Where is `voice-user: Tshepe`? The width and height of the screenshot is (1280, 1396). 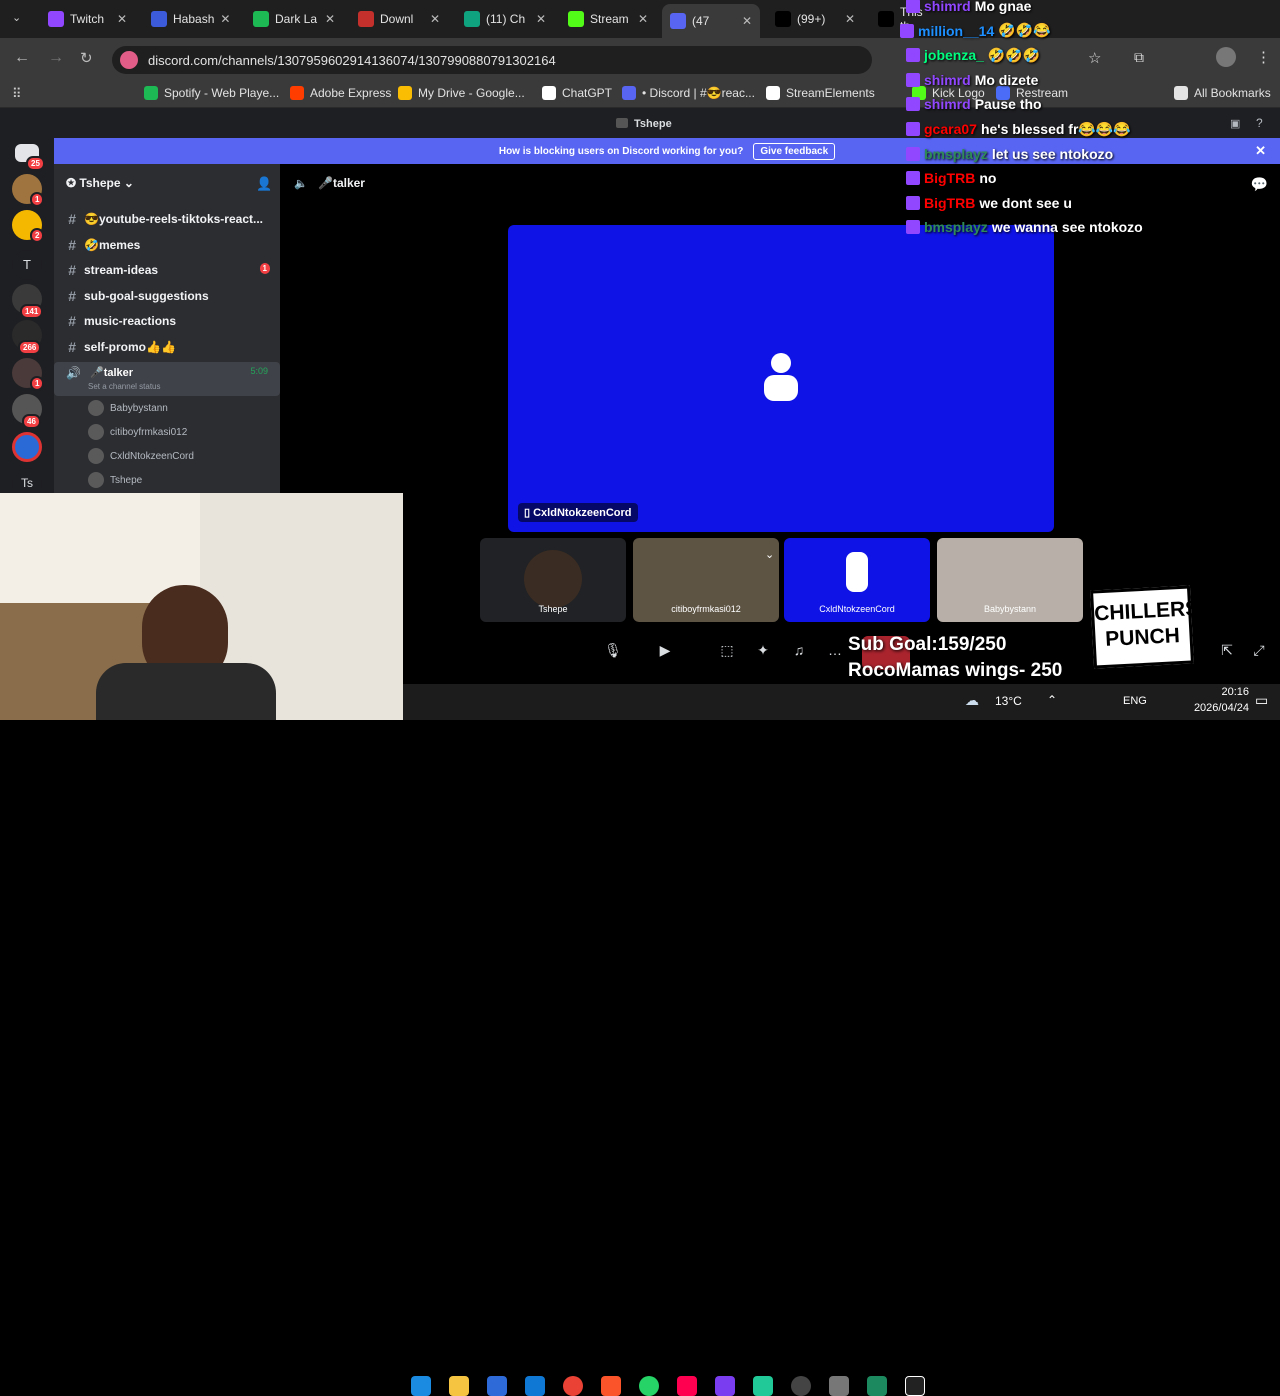
voice-user: Tshepe is located at coordinates (115, 480).